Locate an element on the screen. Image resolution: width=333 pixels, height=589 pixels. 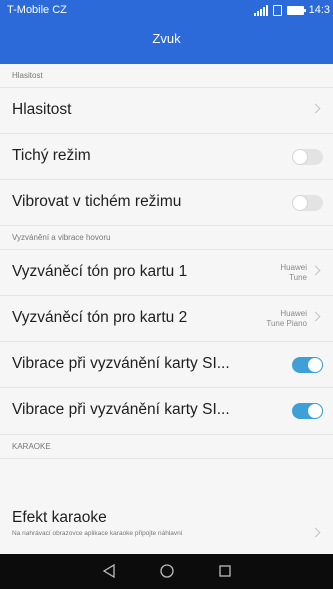
vibrate-sim1-toggle is located at coordinates (307, 365).